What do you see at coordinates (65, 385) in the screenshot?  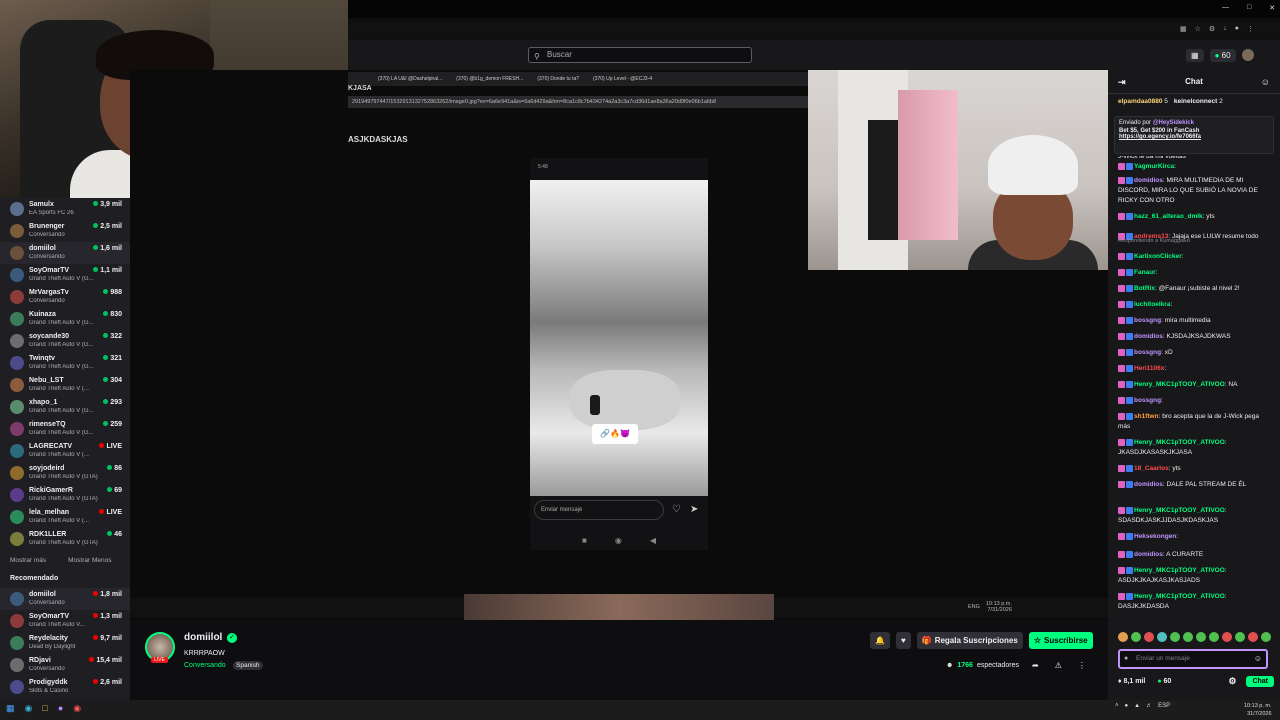 I see `sidebar-channel: Nebu_LST Grand Theft Auto V (... 304` at bounding box center [65, 385].